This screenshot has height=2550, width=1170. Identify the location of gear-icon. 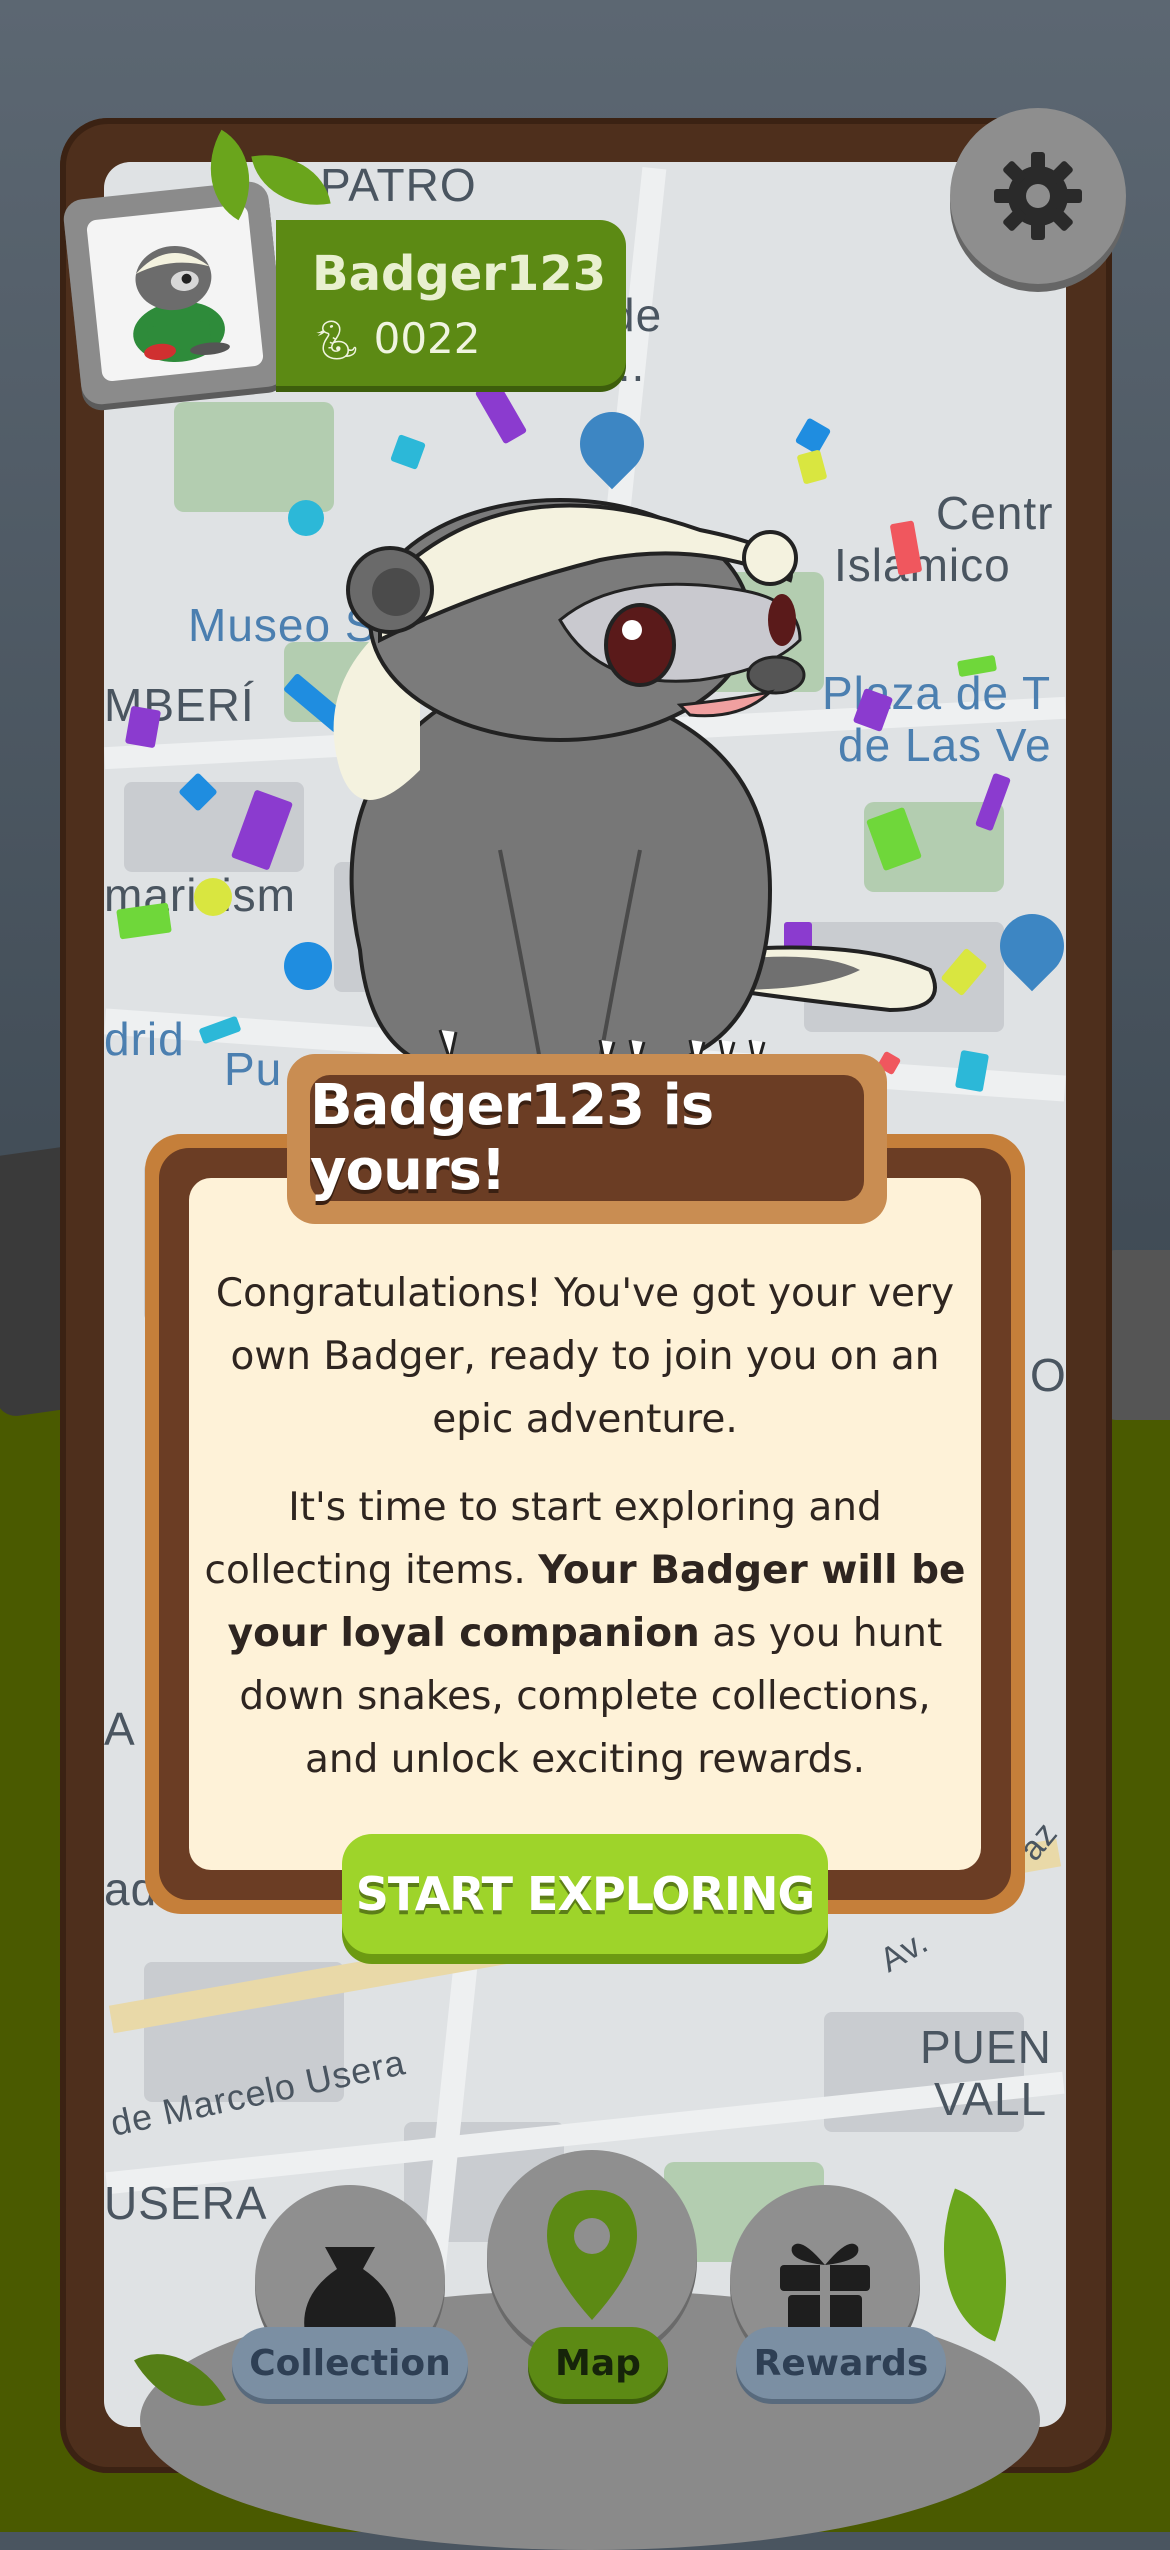
(1038, 196).